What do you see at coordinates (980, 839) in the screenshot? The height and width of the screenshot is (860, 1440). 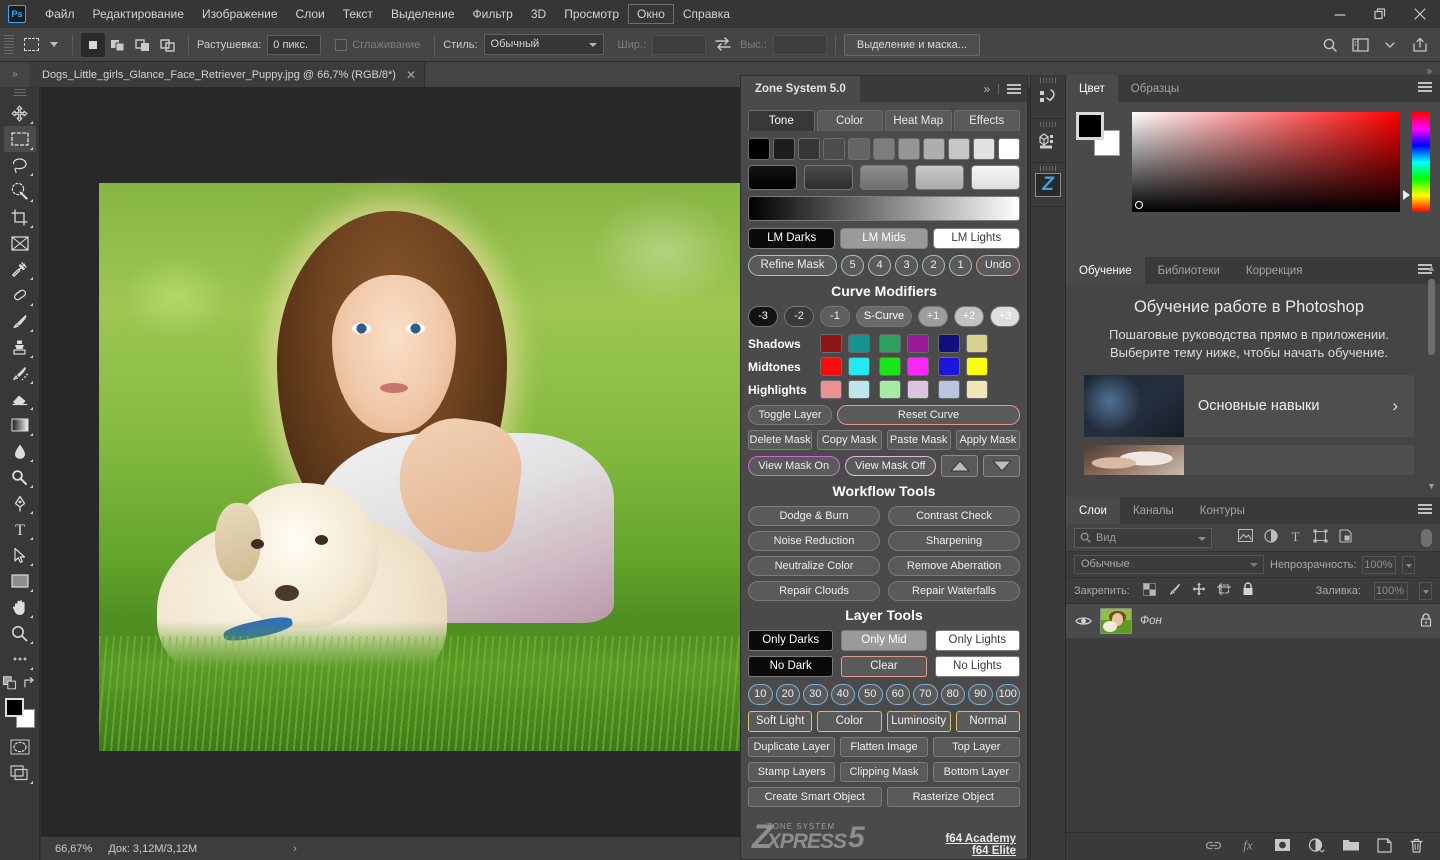 I see `f64-academy-link: f64 Academy` at bounding box center [980, 839].